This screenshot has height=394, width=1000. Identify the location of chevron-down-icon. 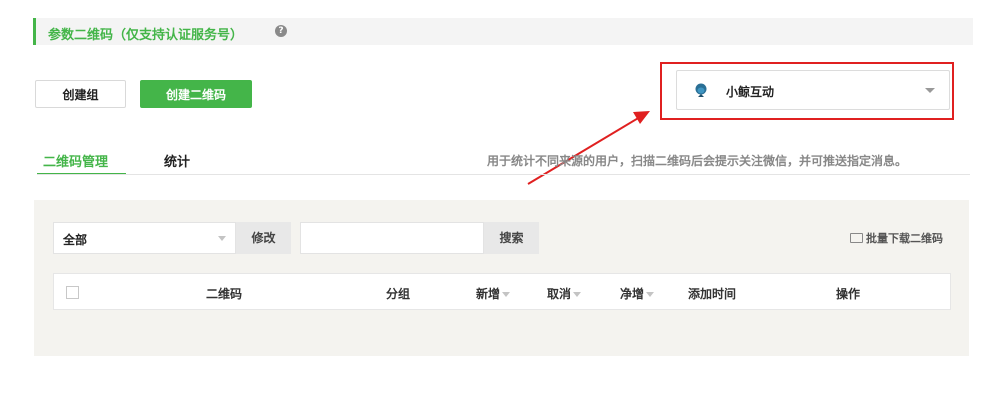
(222, 238).